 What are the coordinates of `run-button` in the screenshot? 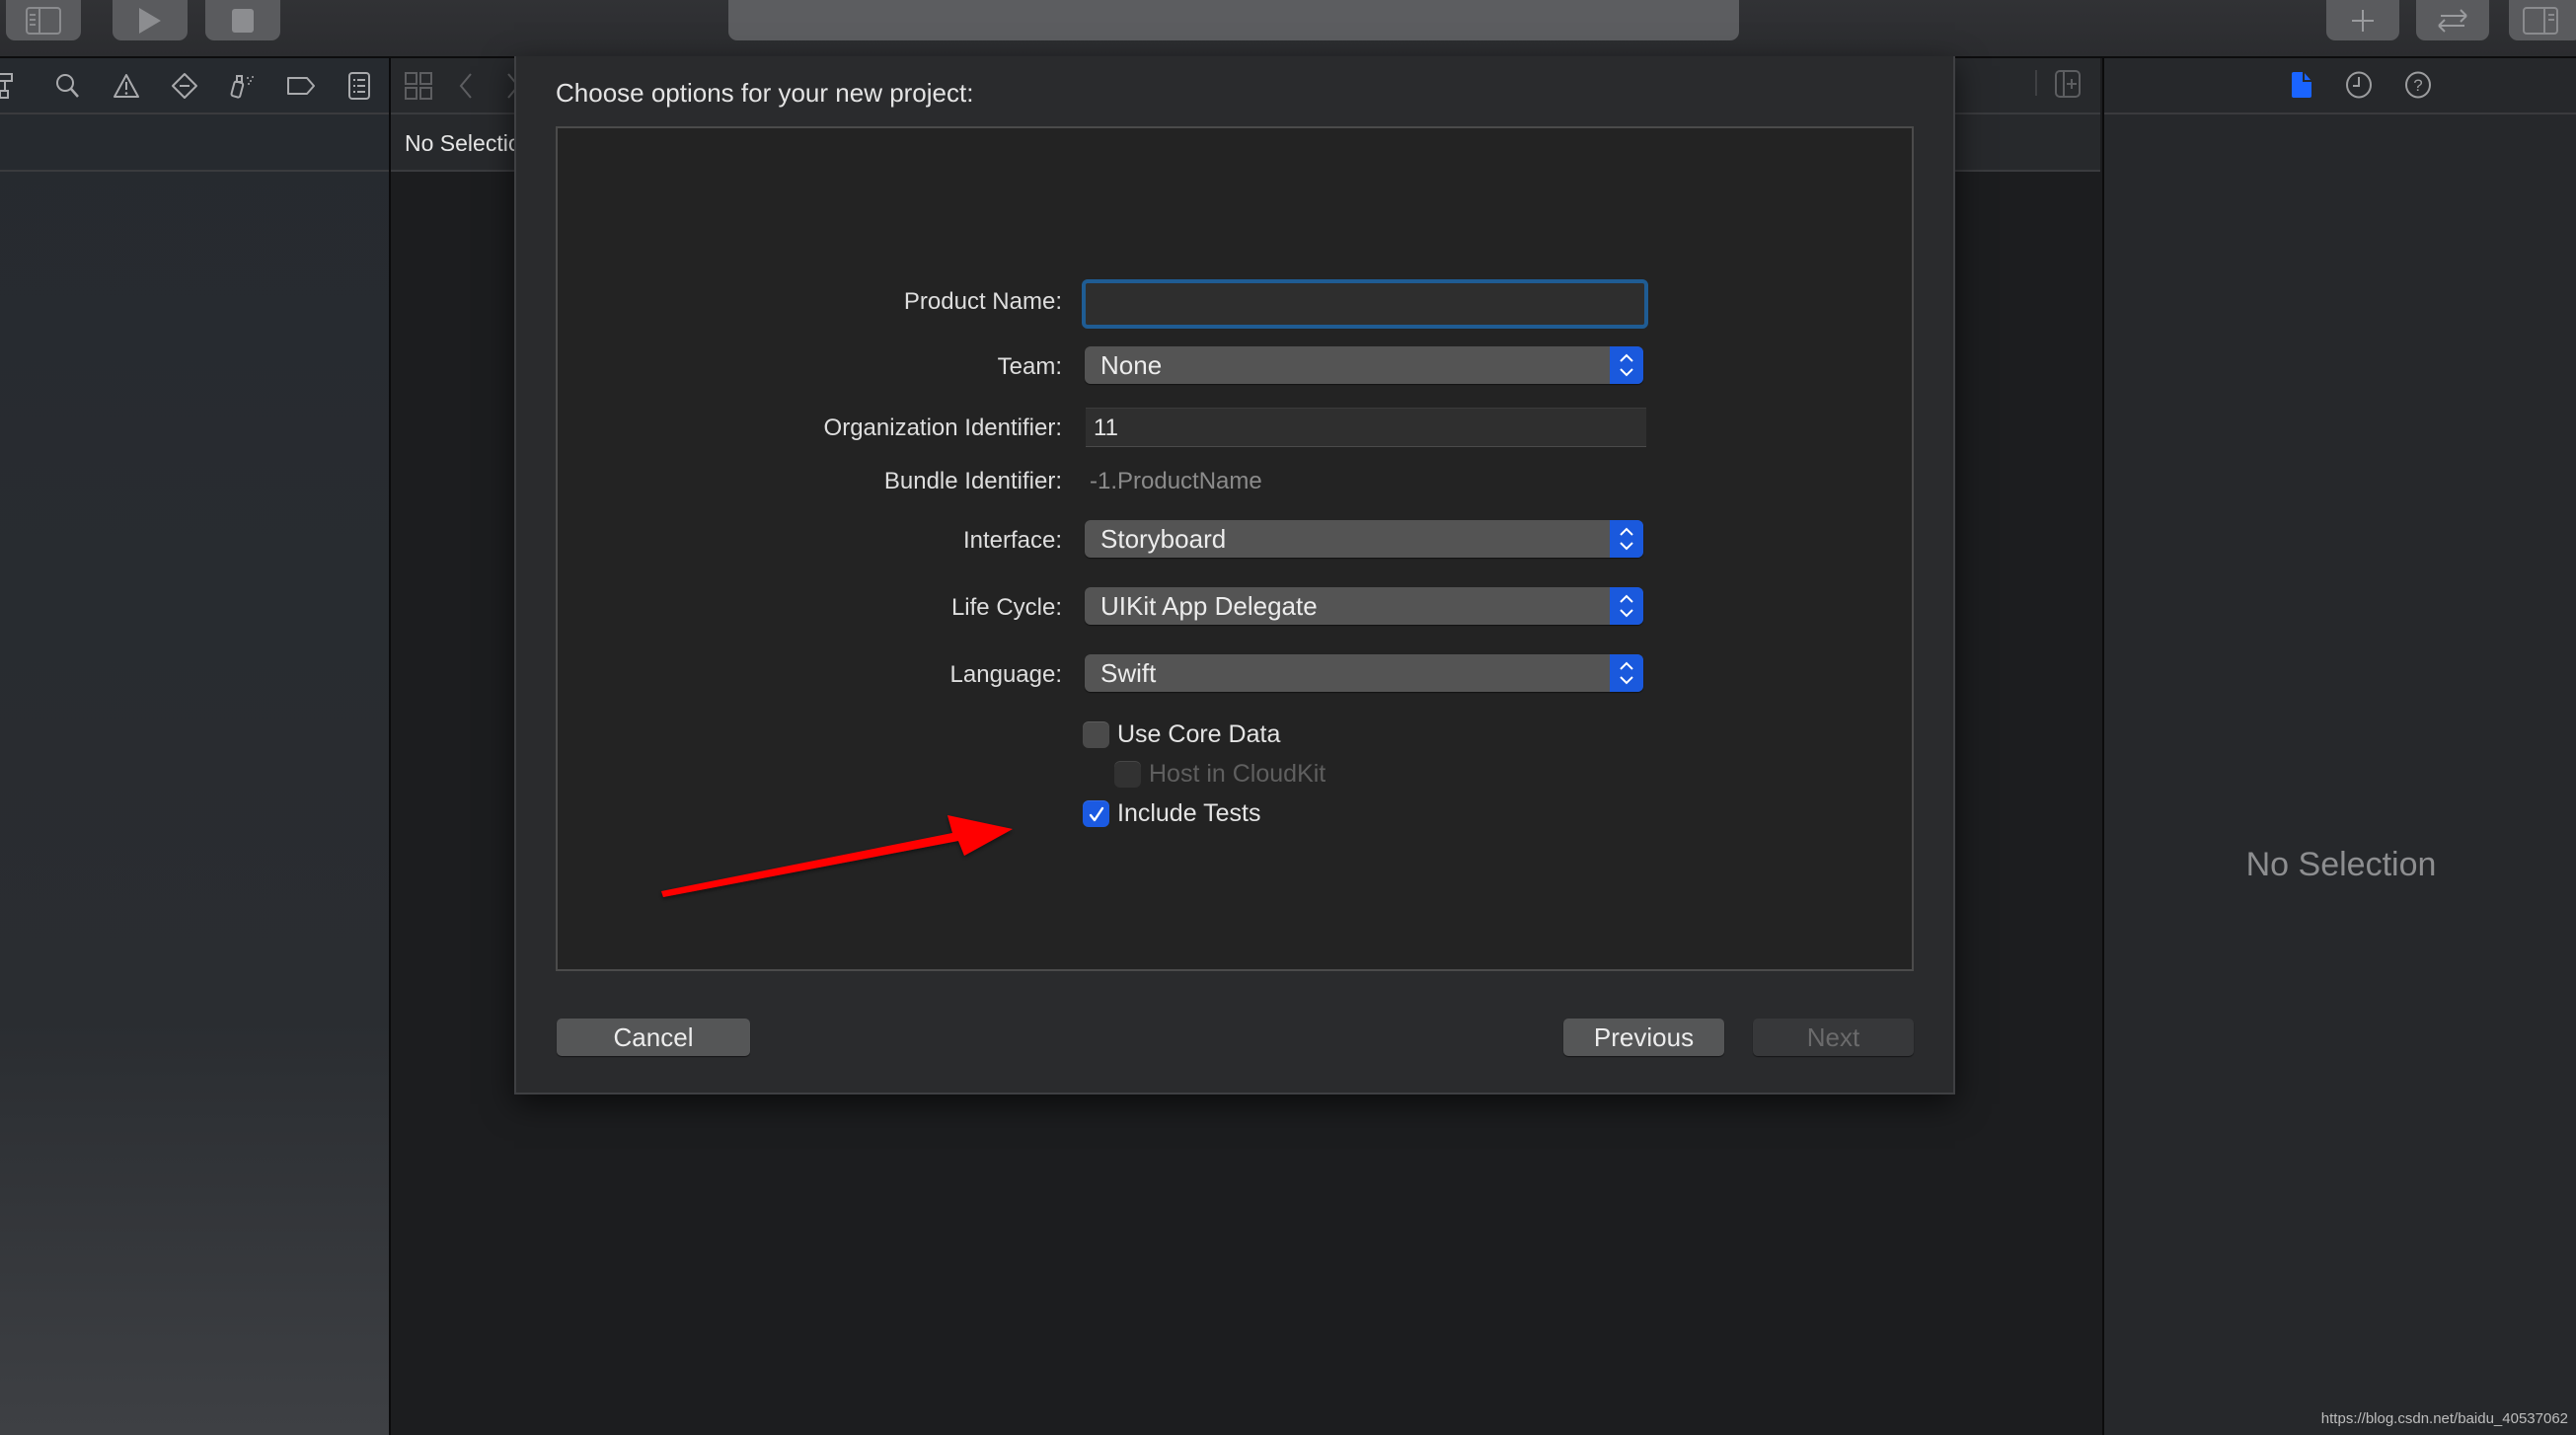 It's located at (150, 20).